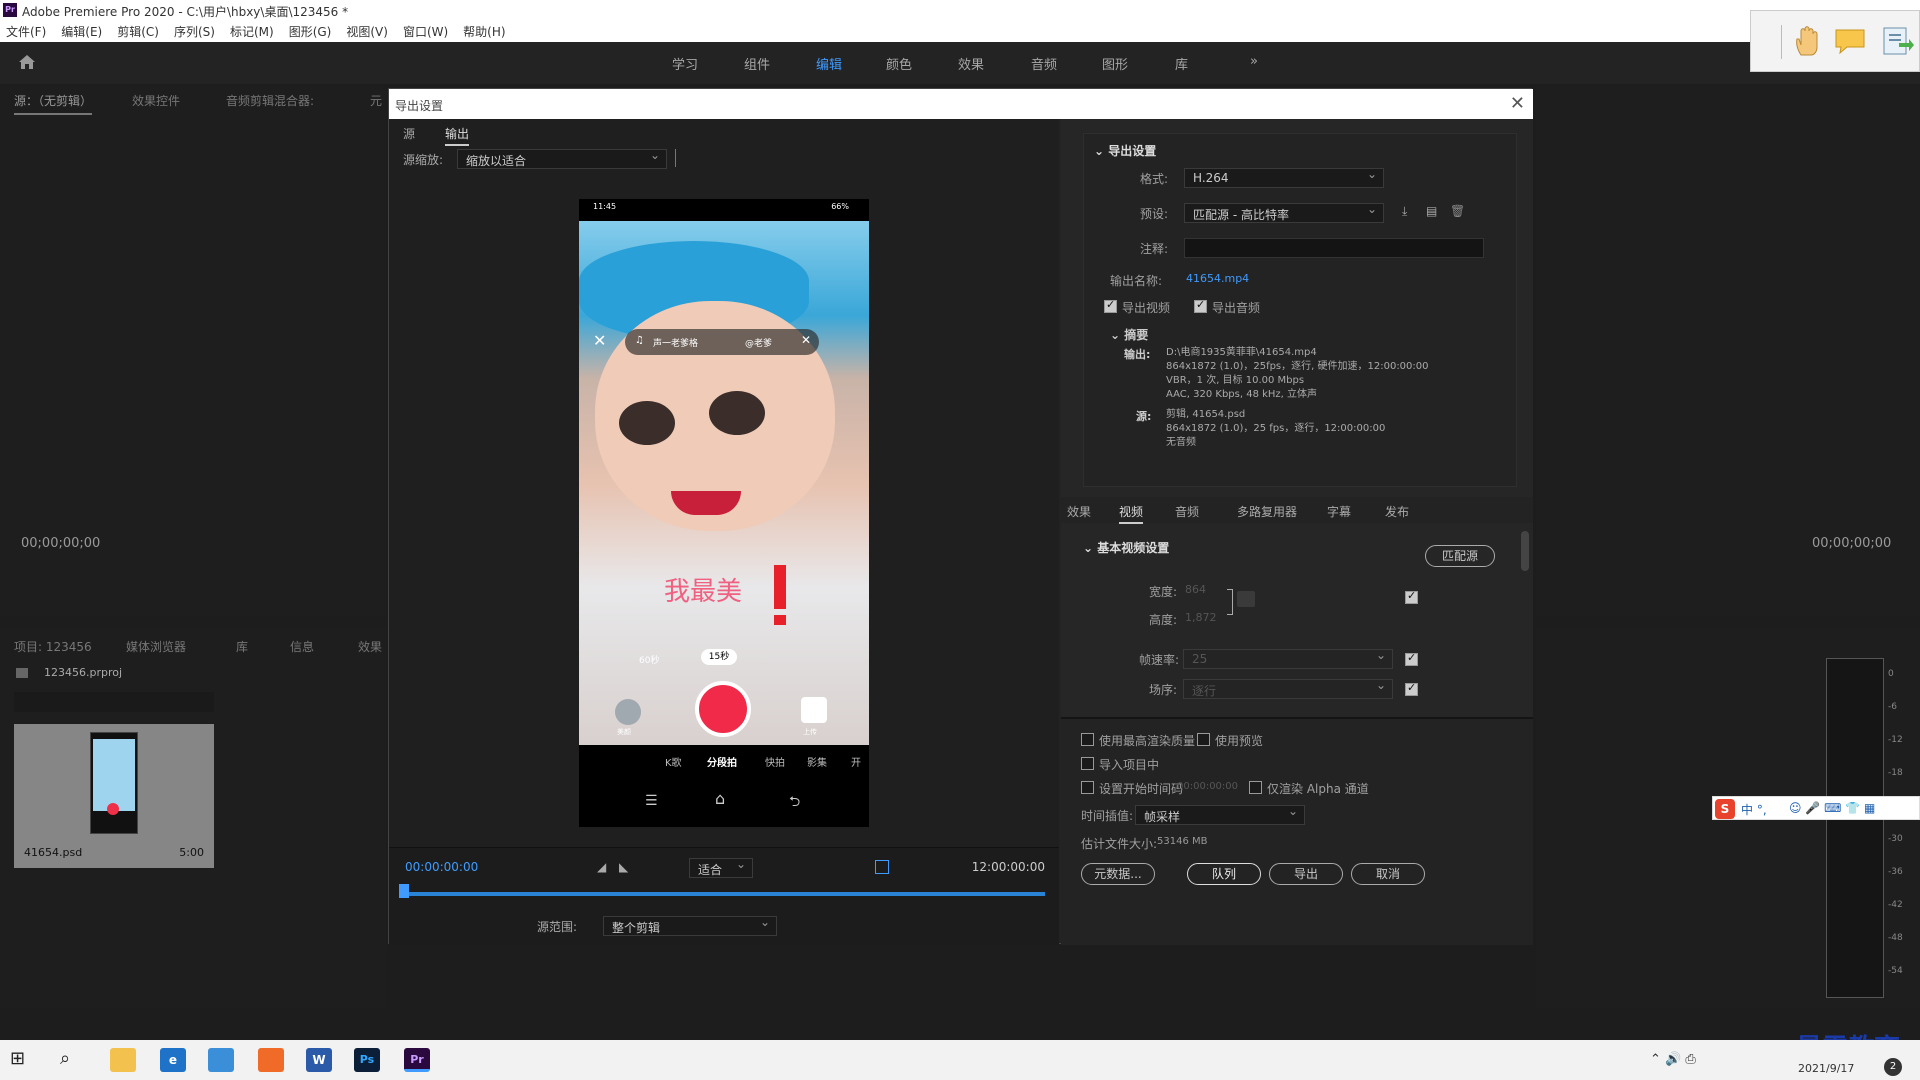 Image resolution: width=1920 pixels, height=1080 pixels. What do you see at coordinates (53, 103) in the screenshot?
I see `tab-source: 源：（无剪辑）` at bounding box center [53, 103].